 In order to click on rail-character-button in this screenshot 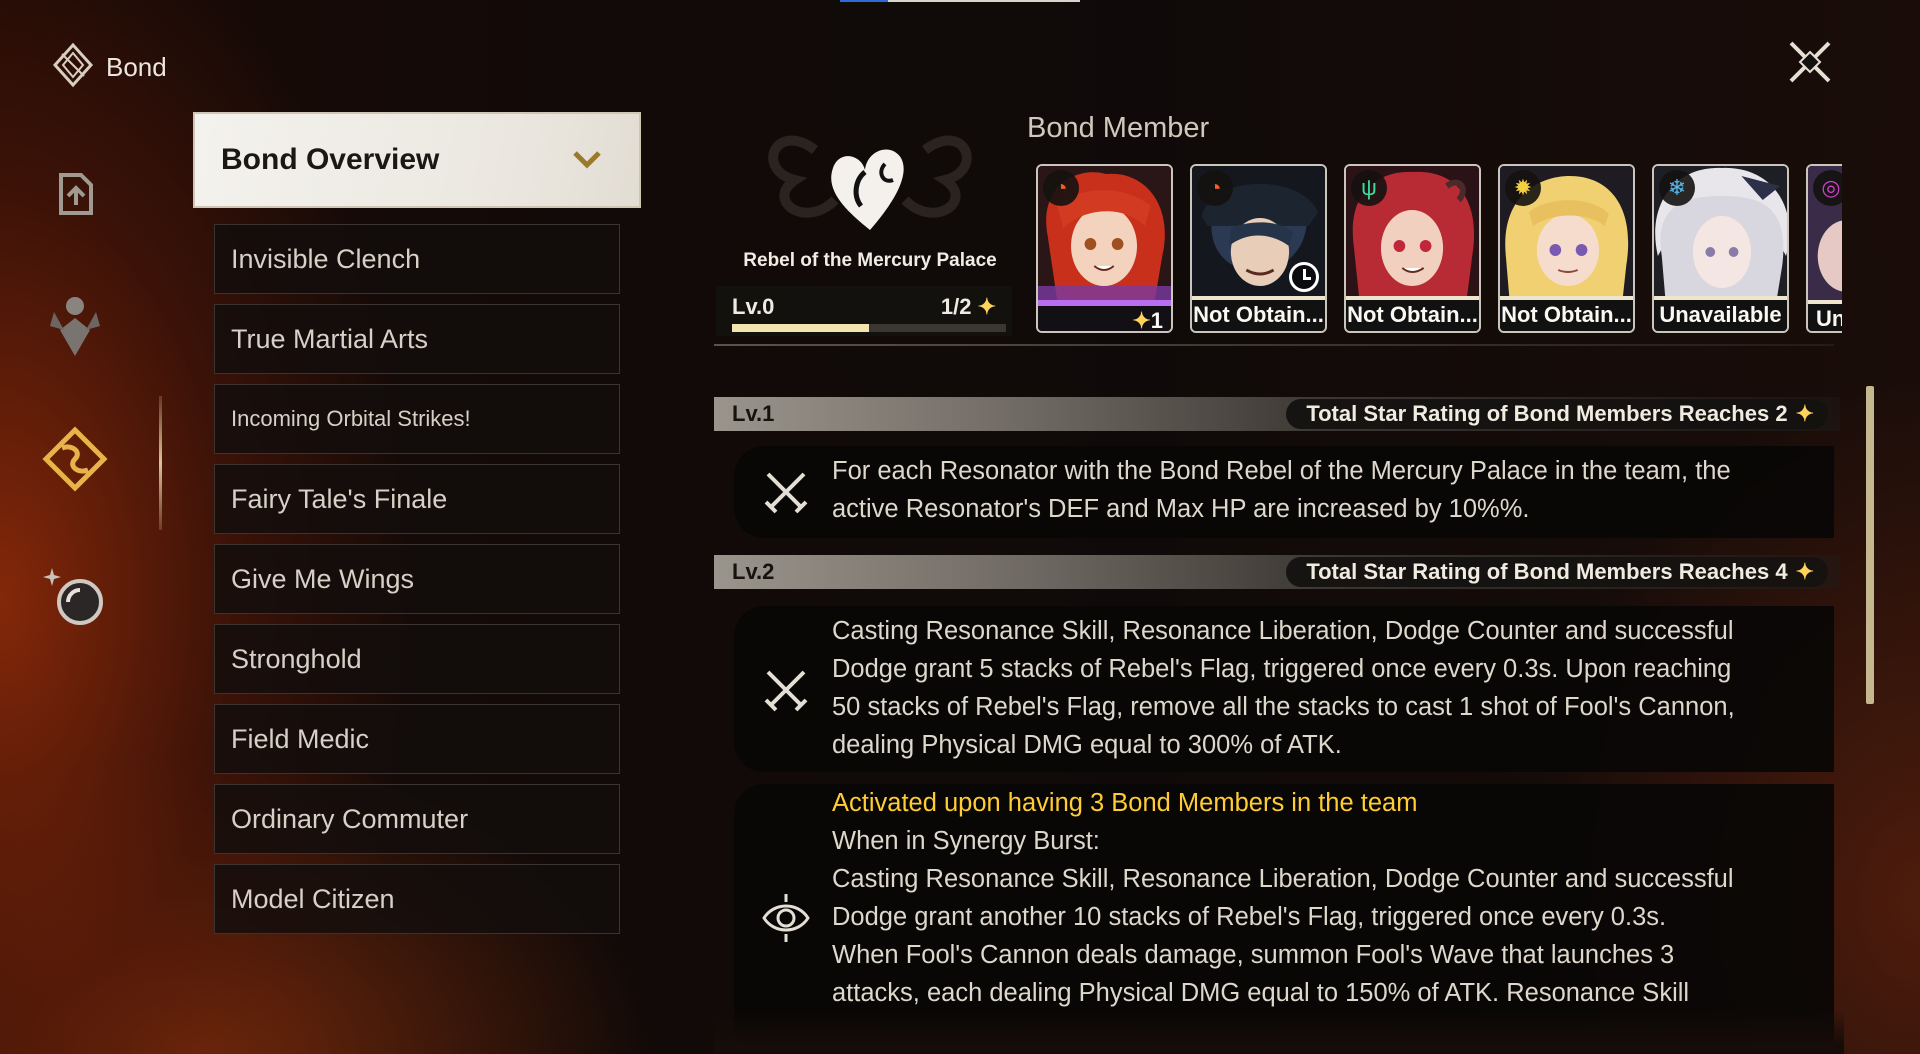, I will do `click(75, 324)`.